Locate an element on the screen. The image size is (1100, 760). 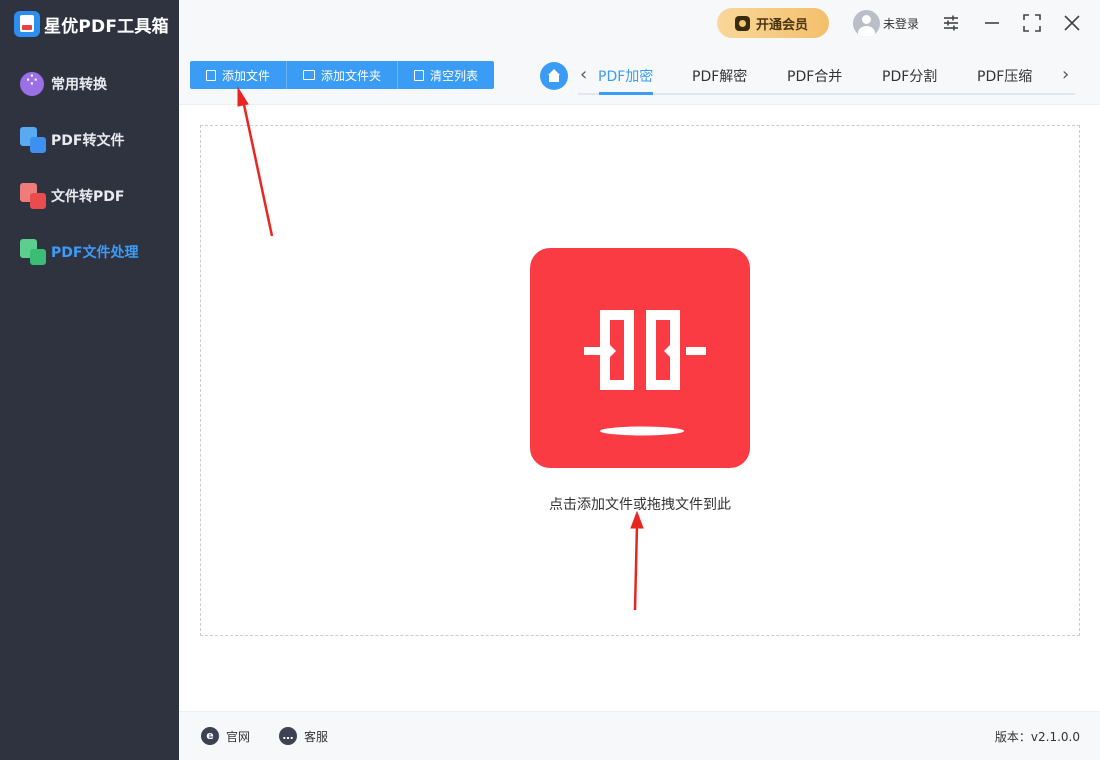
app-logo: 星优PDF工具箱 is located at coordinates (91, 24).